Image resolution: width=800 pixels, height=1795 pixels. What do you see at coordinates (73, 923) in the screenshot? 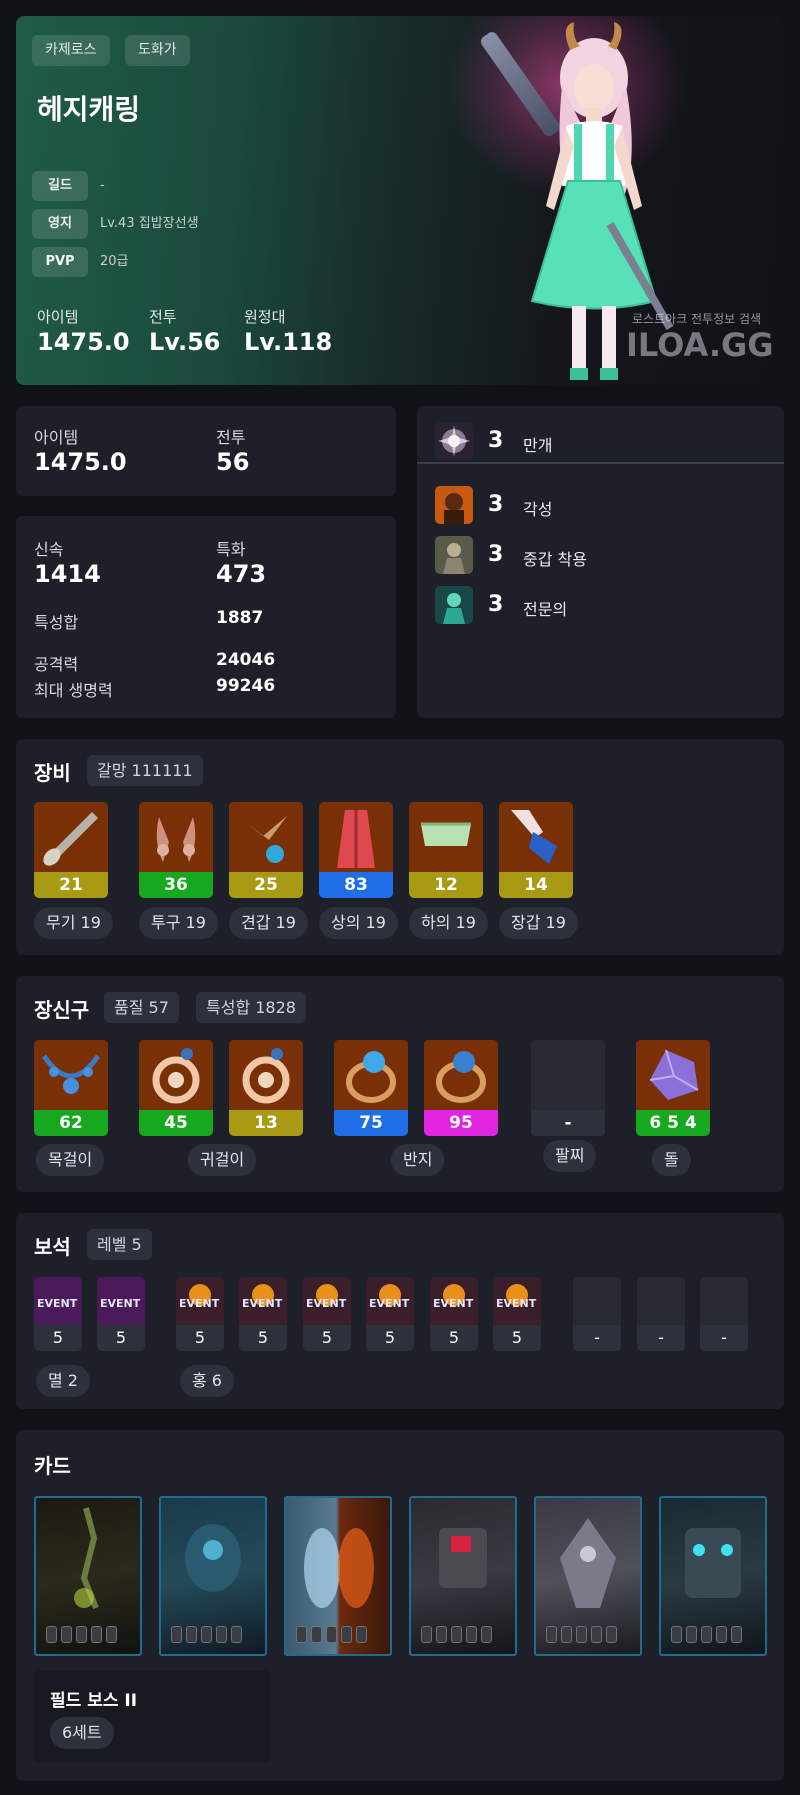
I see `weapon-label: 무기 19` at bounding box center [73, 923].